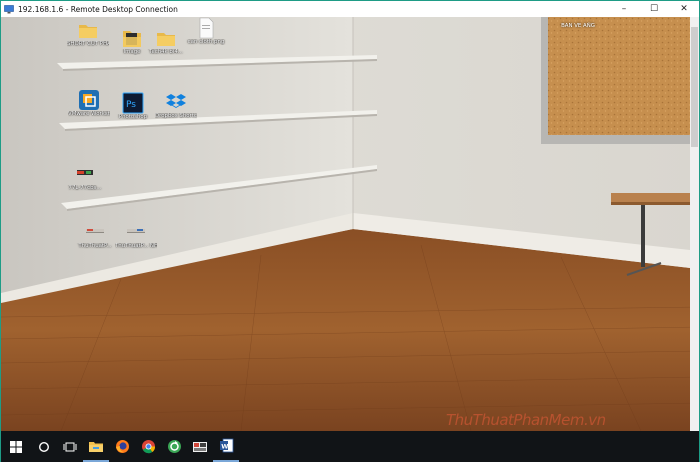 Image resolution: width=700 pixels, height=462 pixels. Describe the element at coordinates (176, 101) in the screenshot. I see `dropbox-icon` at that location.